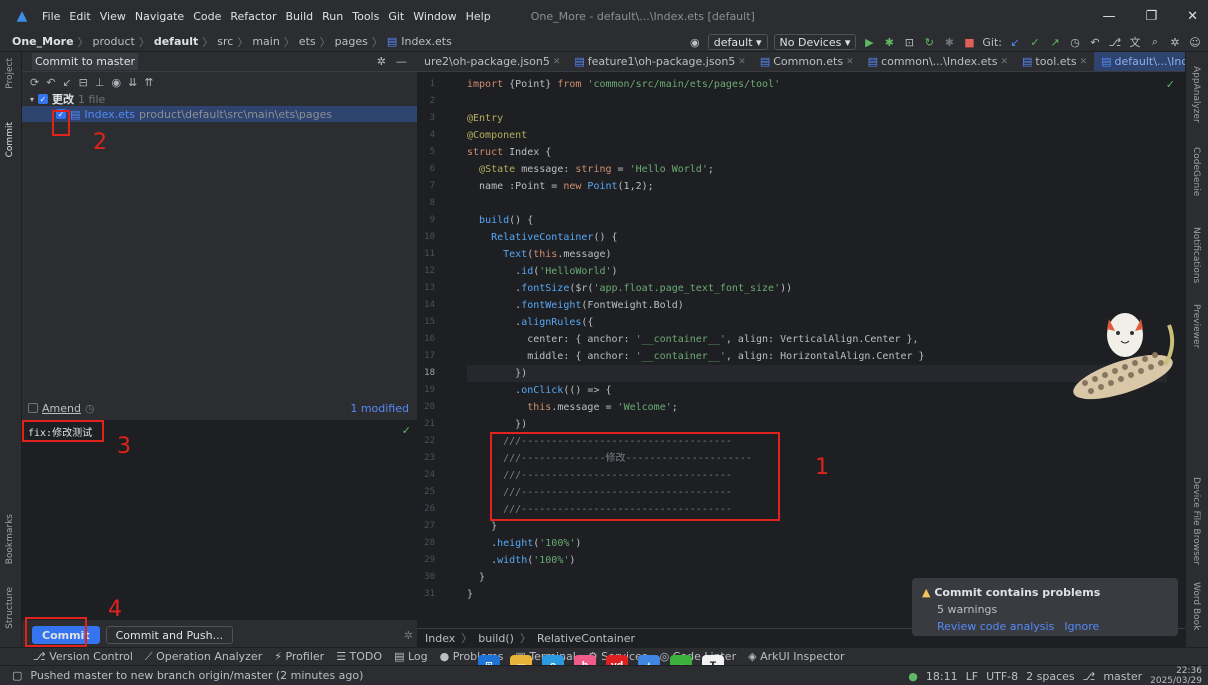 This screenshot has width=1208, height=685. What do you see at coordinates (90, 408) in the screenshot?
I see `history-icon: ◷` at bounding box center [90, 408].